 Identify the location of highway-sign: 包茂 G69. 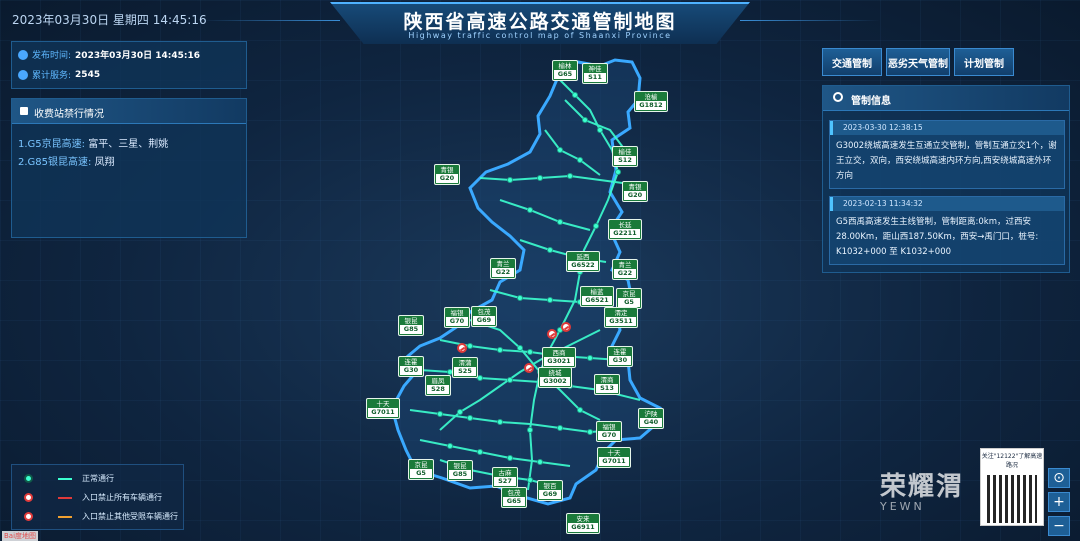
(484, 316).